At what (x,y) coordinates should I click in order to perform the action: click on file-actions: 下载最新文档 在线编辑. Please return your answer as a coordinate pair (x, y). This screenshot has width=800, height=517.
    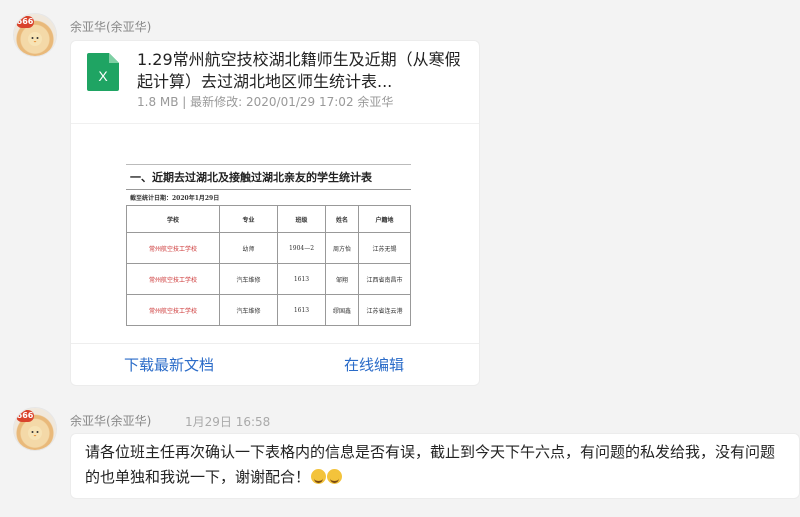
    Looking at the image, I should click on (275, 364).